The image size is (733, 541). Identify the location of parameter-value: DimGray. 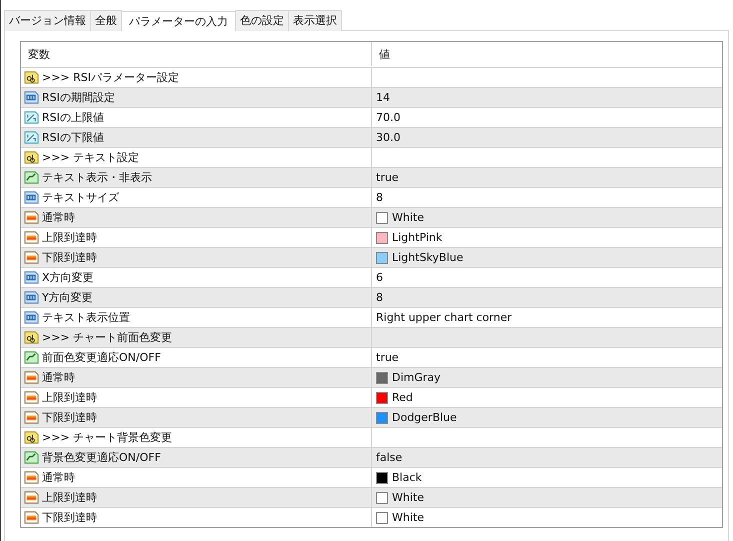
(416, 377).